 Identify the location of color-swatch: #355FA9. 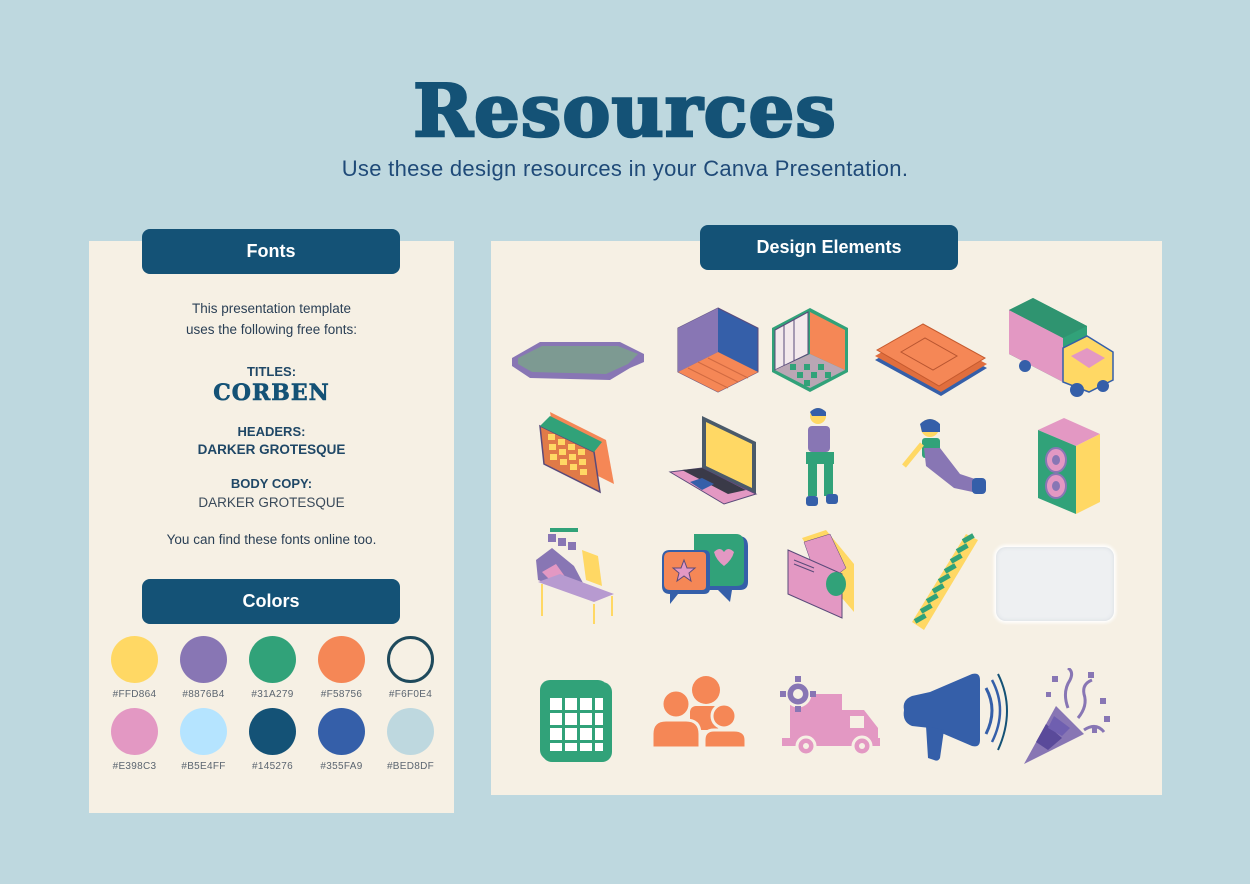
(341, 740).